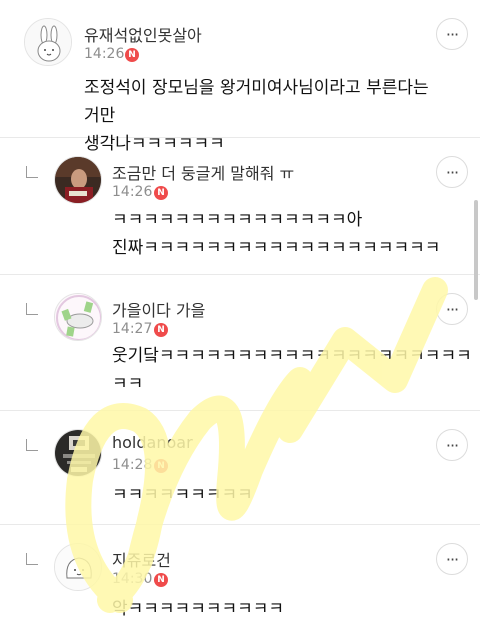 This screenshot has width=480, height=632. Describe the element at coordinates (292, 370) in the screenshot. I see `comment-text: 웃기닼ㅋㅋㅋㅋㅋㅋㅋㅋㅋㅋㅋㅋㅋㅋㅋㅋㅋㅋㅋㅋ ㅋㅋ` at that location.